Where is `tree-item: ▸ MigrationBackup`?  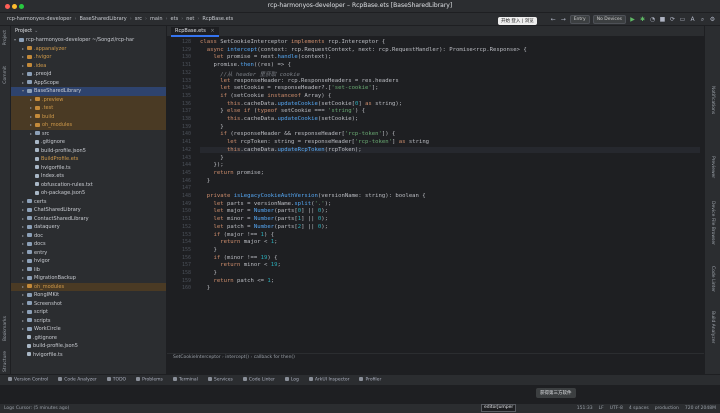
tree-item: ▸ MigrationBackup is located at coordinates (88, 278).